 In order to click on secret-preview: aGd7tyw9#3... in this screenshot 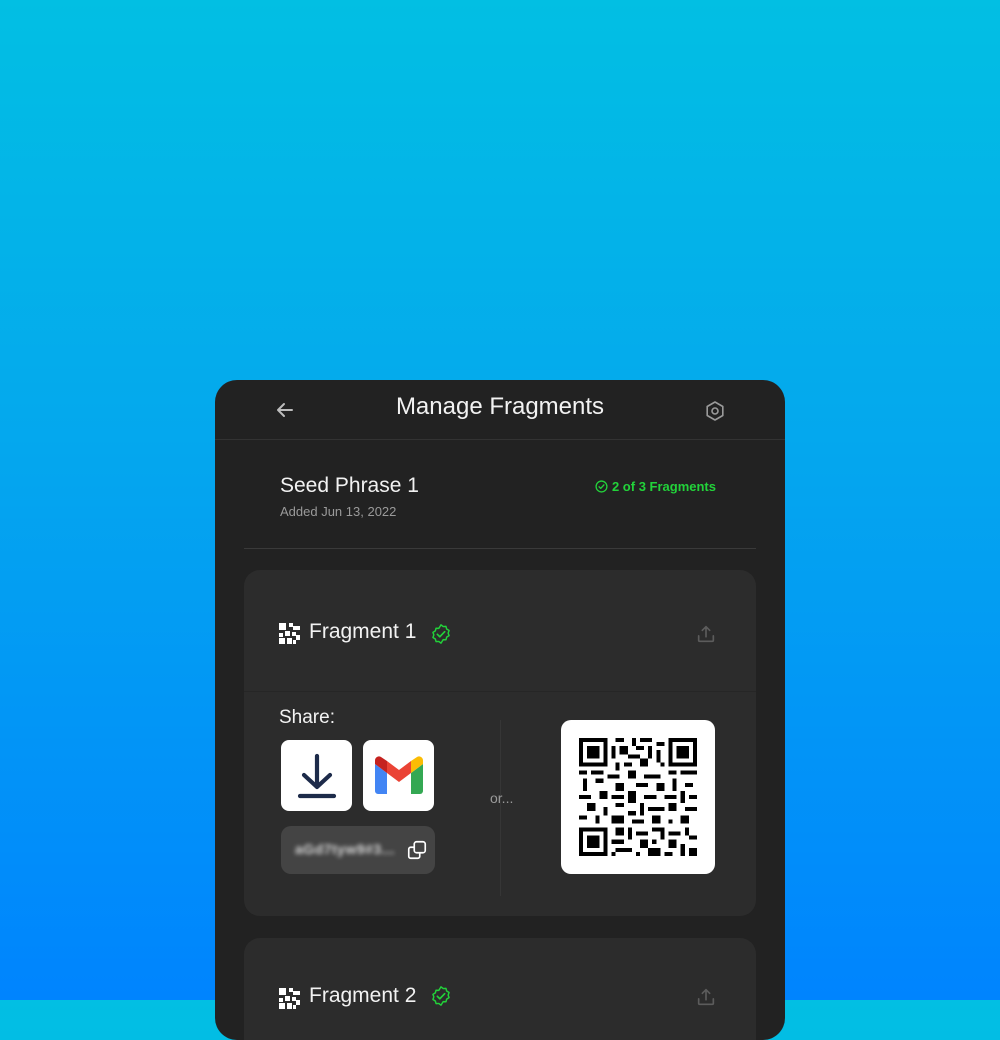, I will do `click(345, 849)`.